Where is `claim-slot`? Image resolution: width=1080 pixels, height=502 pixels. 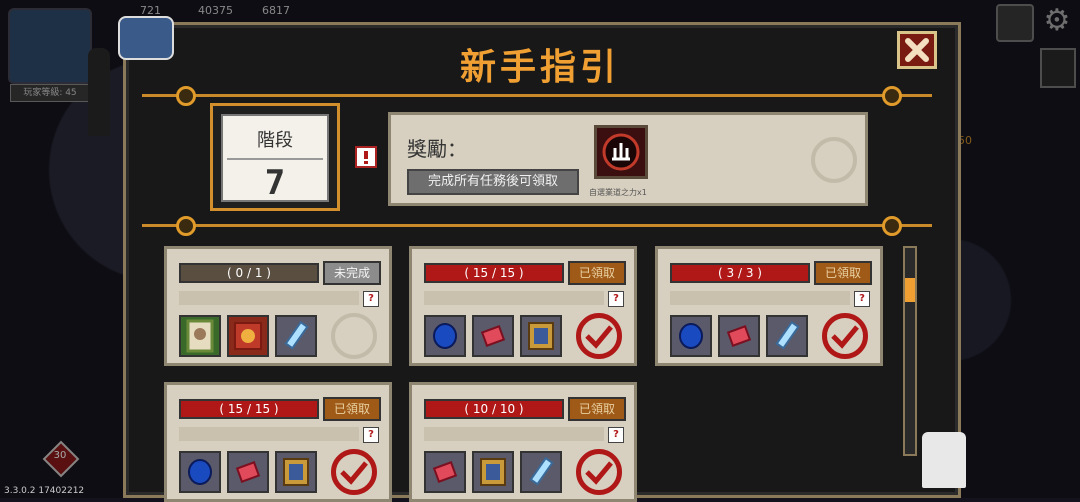
claim-slot is located at coordinates (354, 336).